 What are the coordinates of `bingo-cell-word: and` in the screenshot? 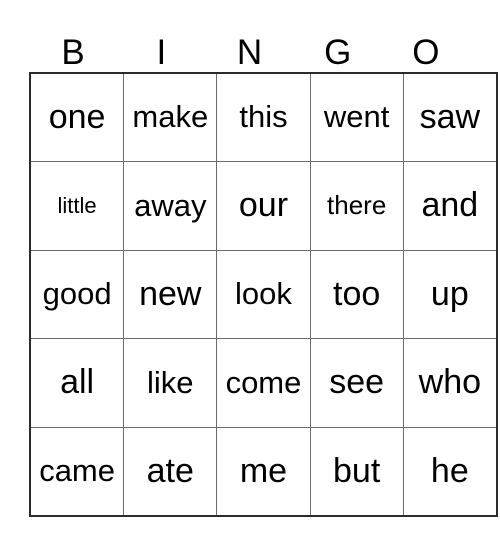 It's located at (450, 205).